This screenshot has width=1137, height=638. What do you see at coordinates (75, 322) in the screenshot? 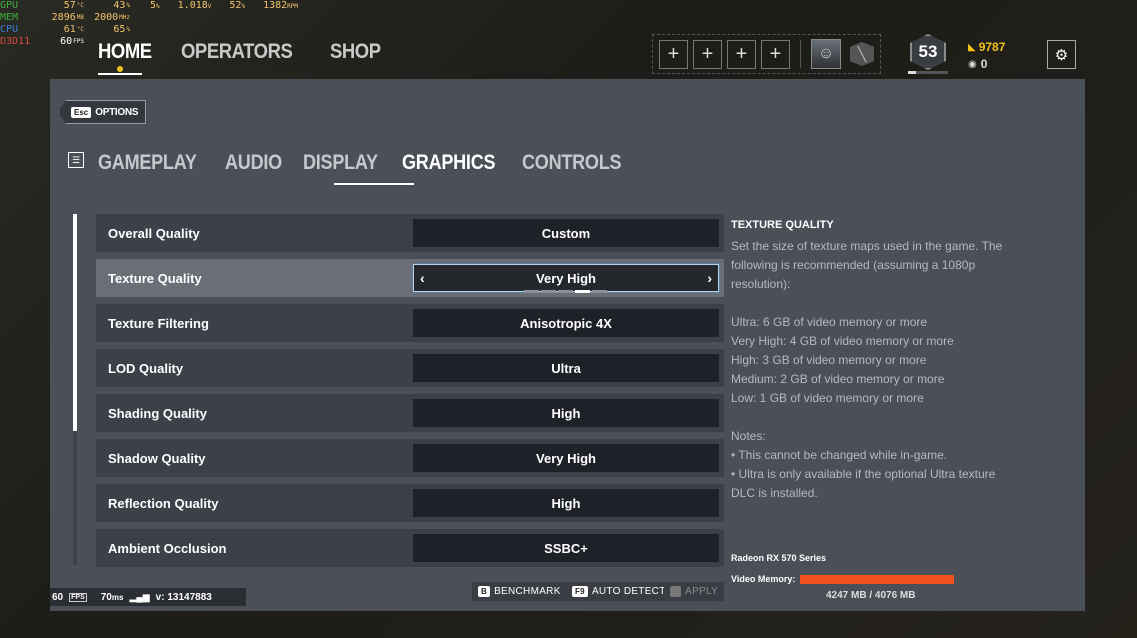
I see `scrollbar-thumb` at bounding box center [75, 322].